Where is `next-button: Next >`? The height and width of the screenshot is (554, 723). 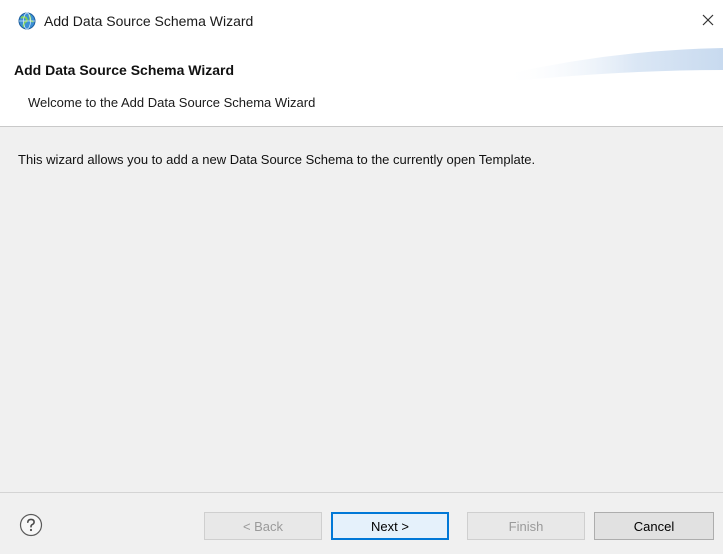
next-button: Next > is located at coordinates (390, 526).